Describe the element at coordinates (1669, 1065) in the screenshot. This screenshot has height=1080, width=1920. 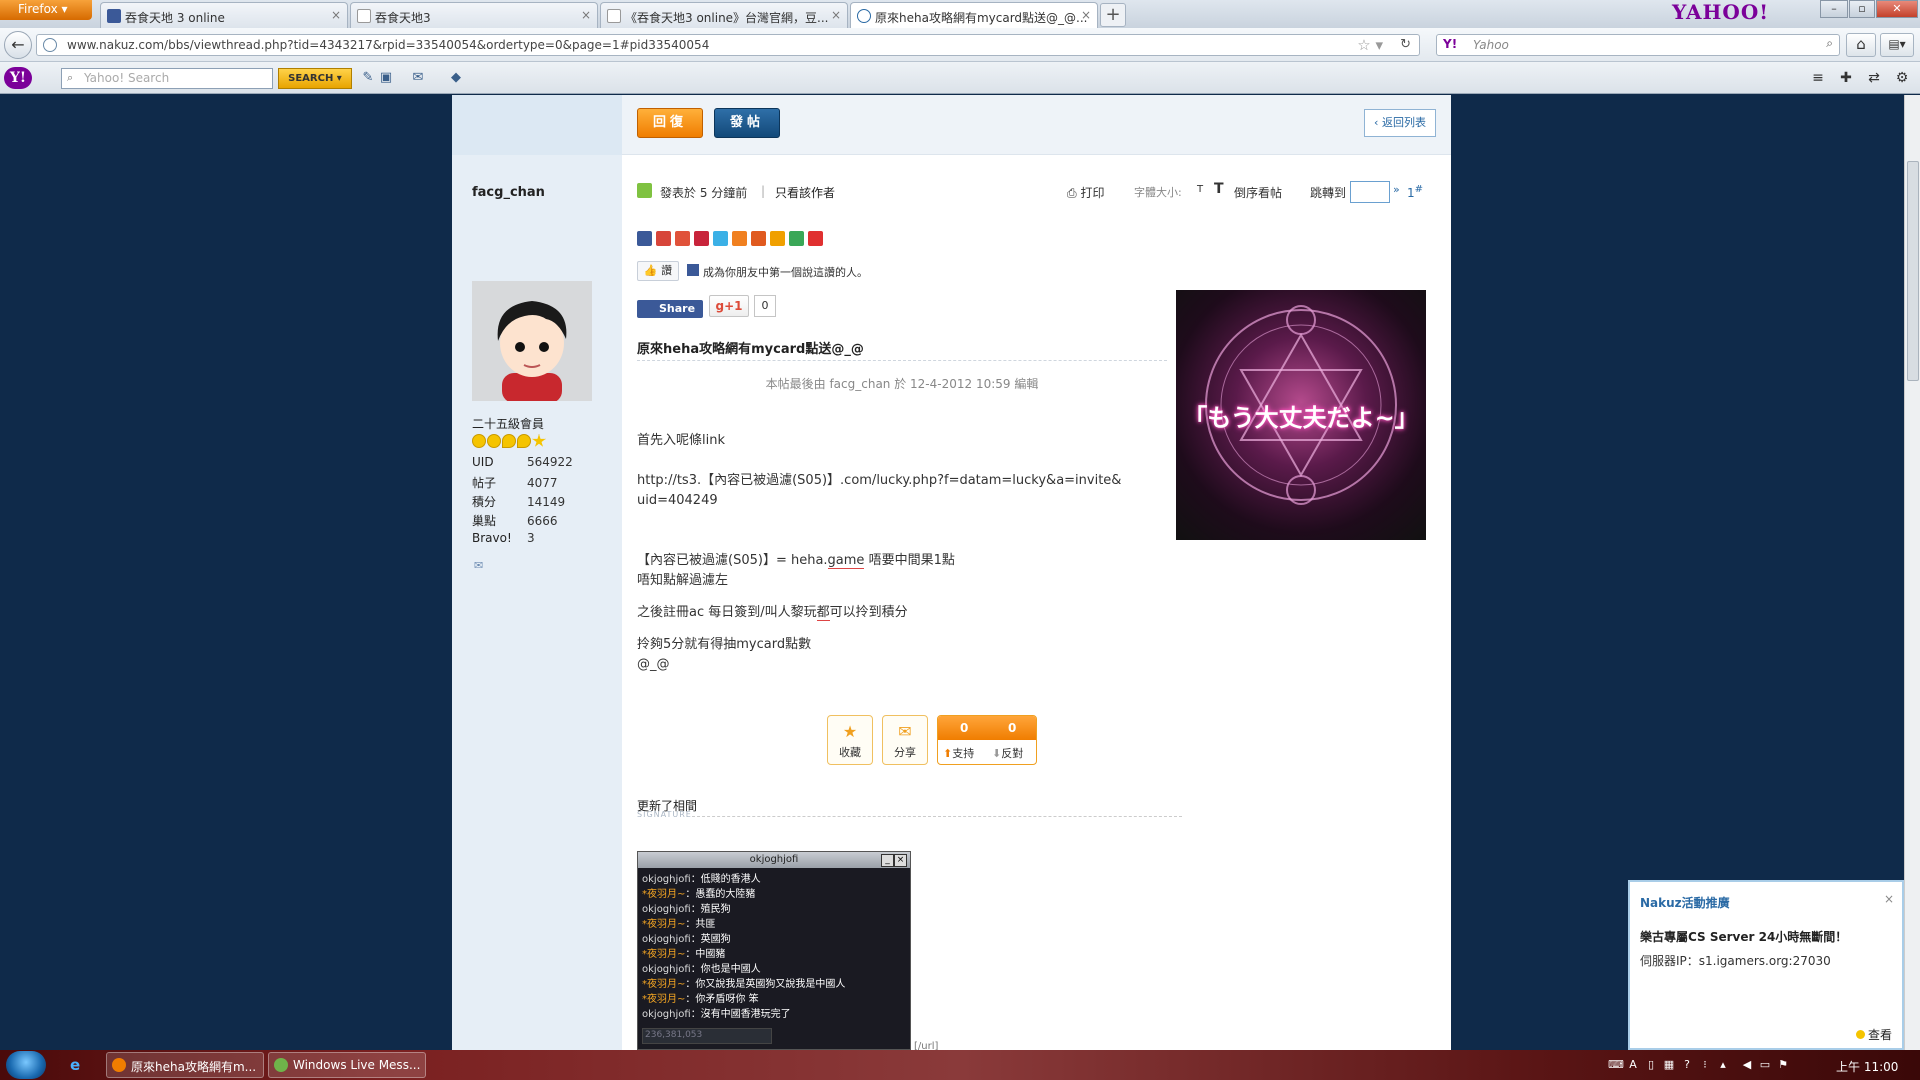
I see `ime-pad-icon: ▦` at that location.